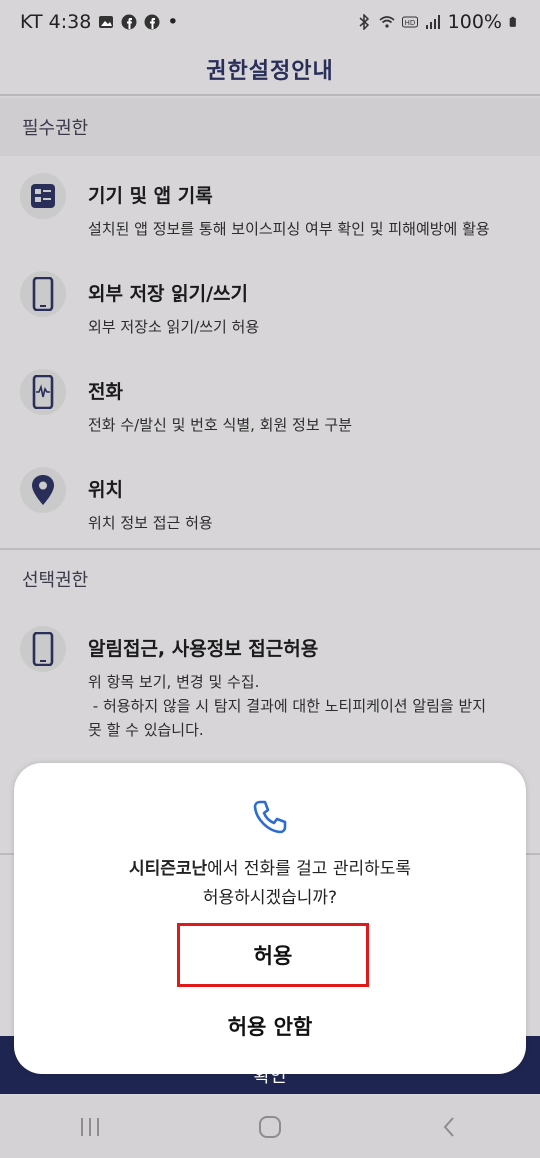  I want to click on status-bar: KT 4:38 • HD 100%, so click(270, 22).